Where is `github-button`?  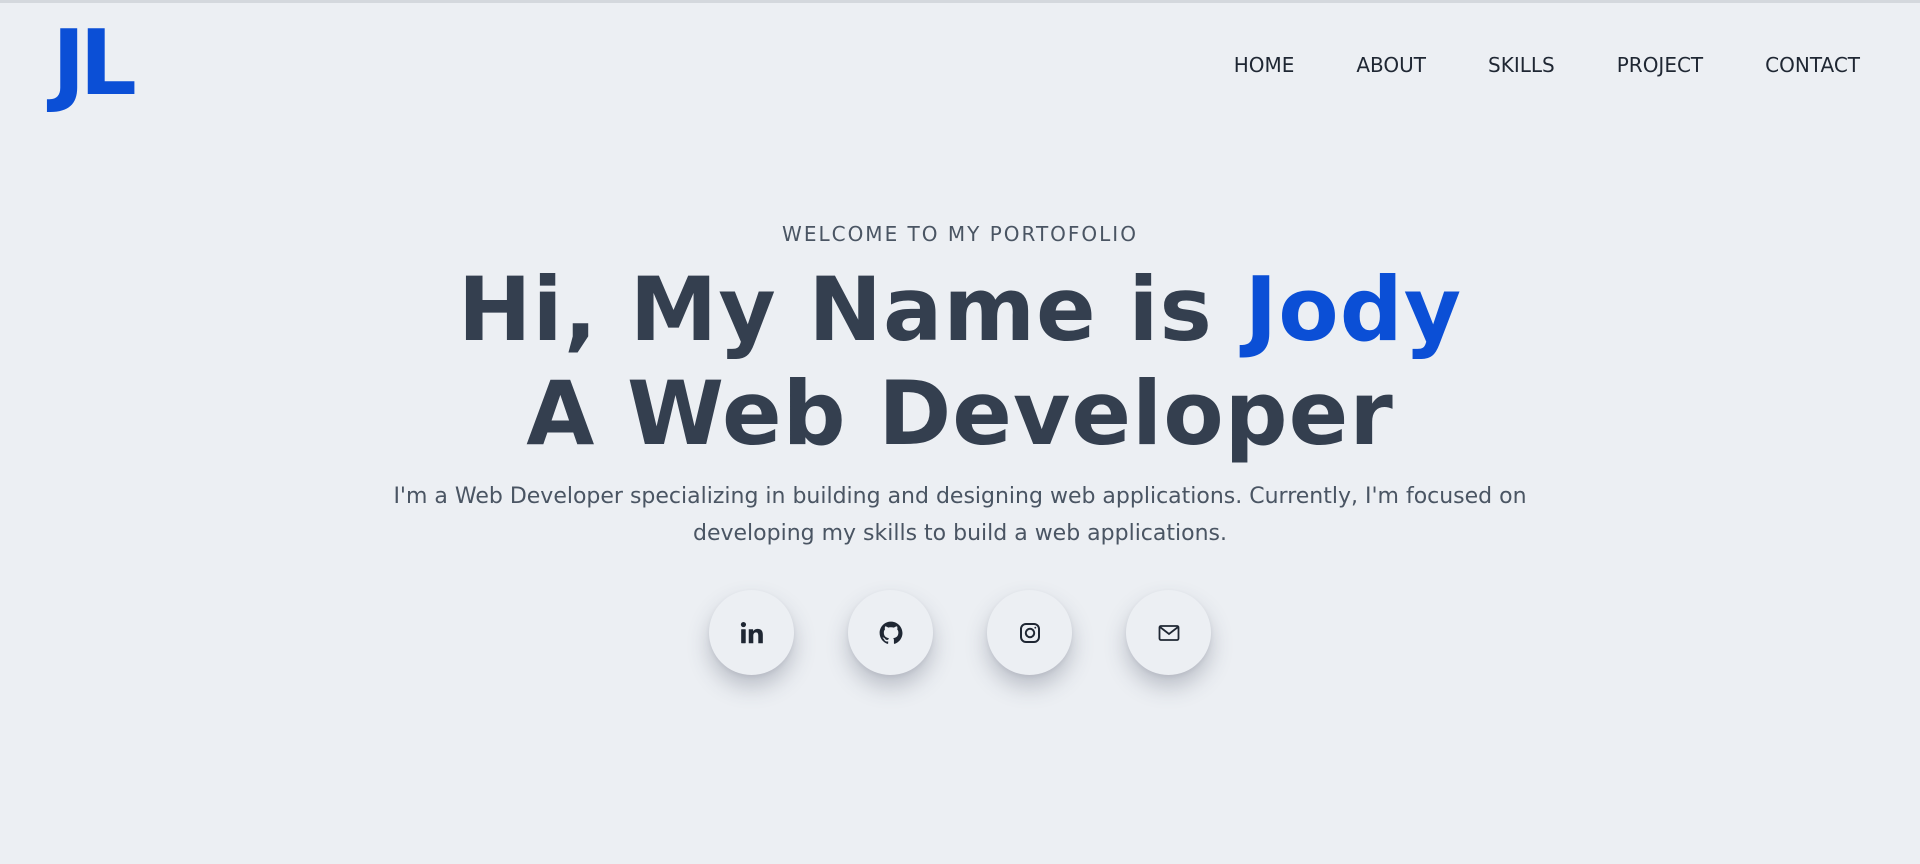 github-button is located at coordinates (890, 632).